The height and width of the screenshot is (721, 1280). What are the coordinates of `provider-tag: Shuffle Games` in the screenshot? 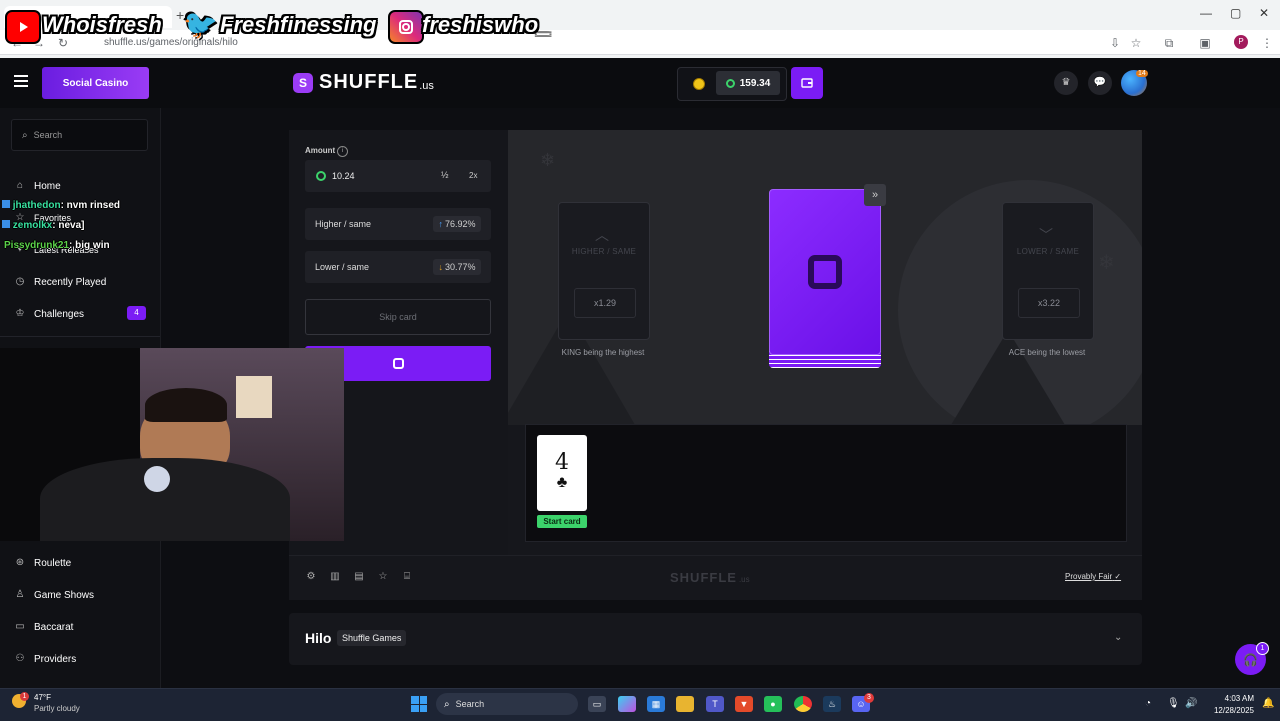 It's located at (372, 638).